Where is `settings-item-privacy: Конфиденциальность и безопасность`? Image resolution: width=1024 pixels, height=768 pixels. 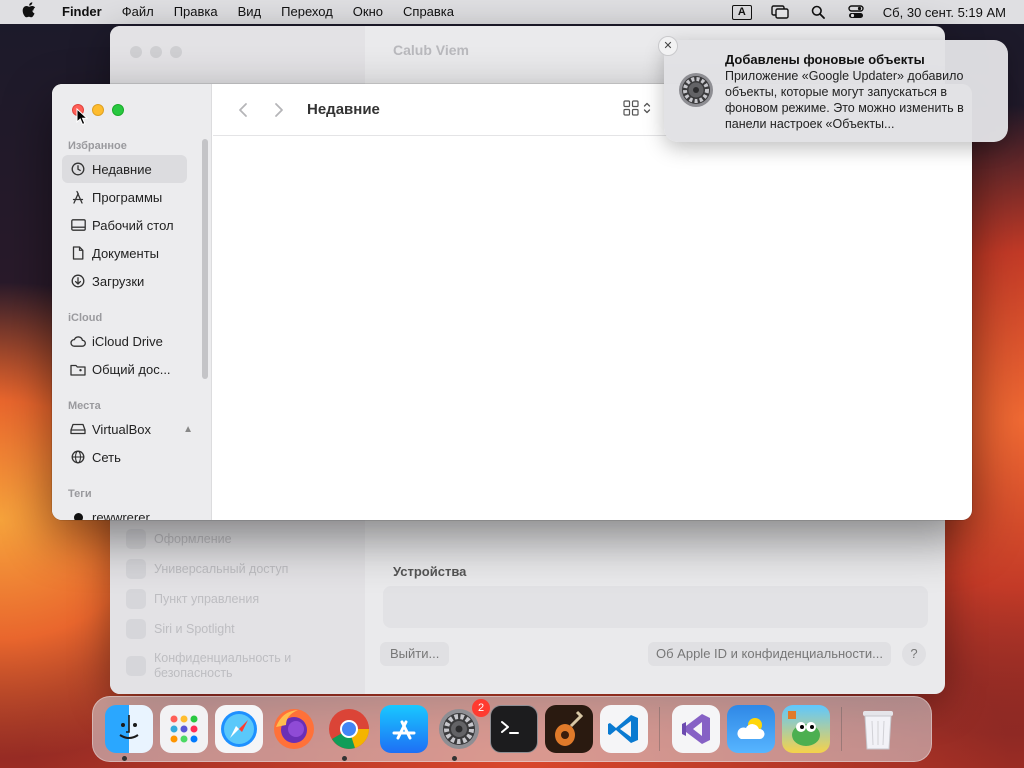 settings-item-privacy: Конфиденциальность и безопасность is located at coordinates (215, 666).